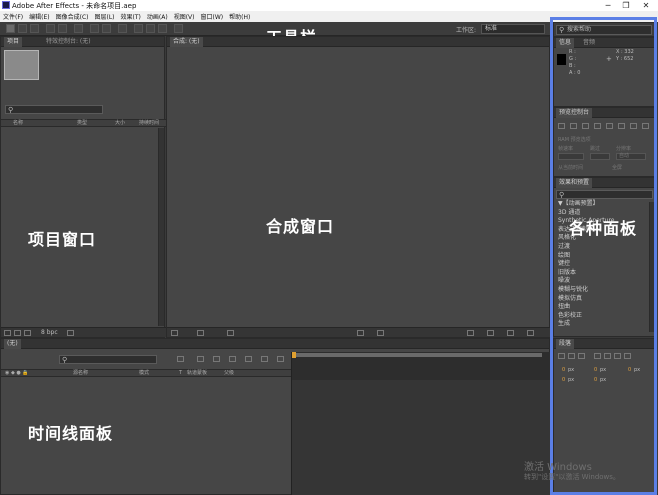 This screenshot has width=658, height=495. I want to click on effect-item-noise: 噪波, so click(604, 281).